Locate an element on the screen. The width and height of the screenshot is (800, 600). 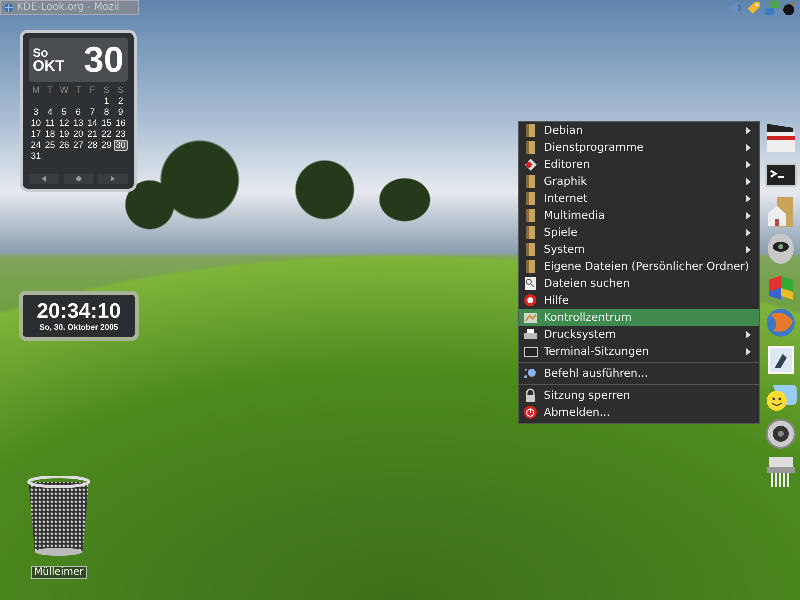
gear-icon is located at coordinates (530, 373).